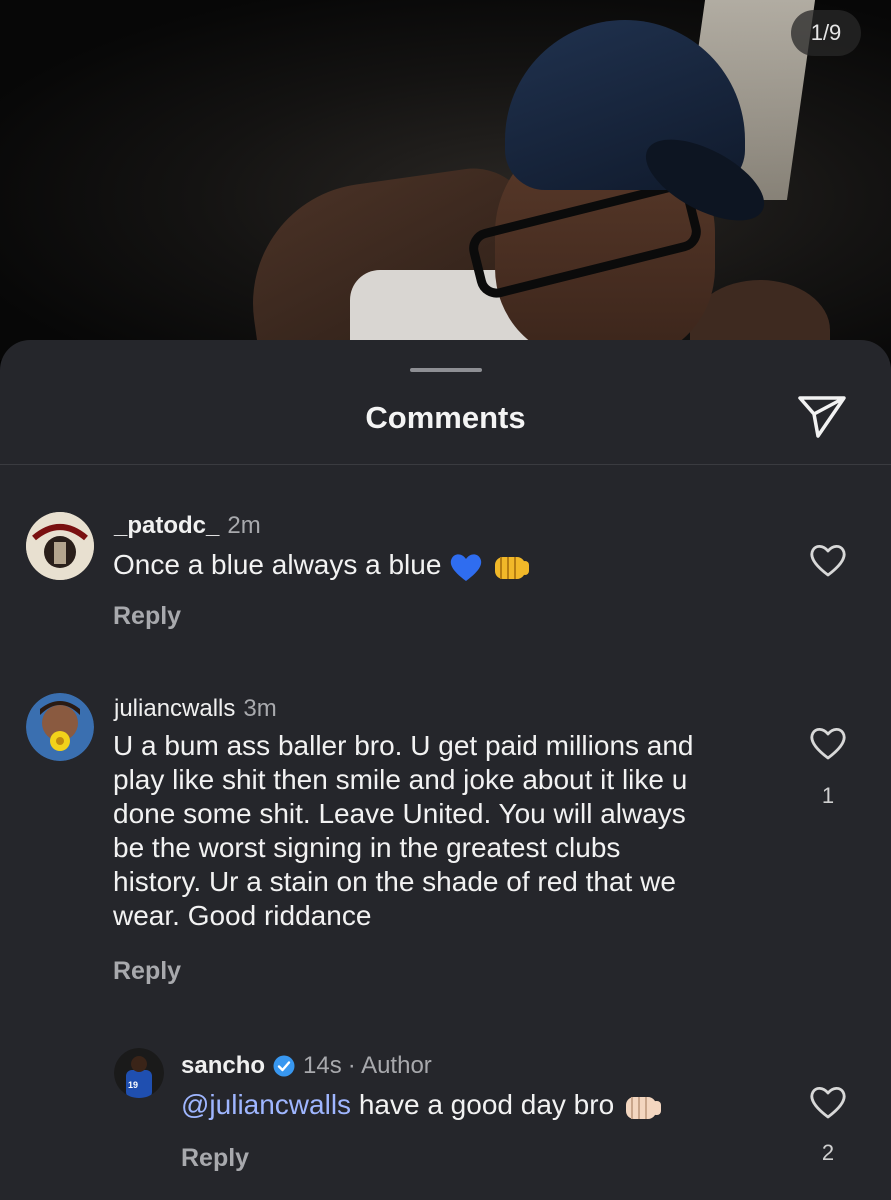 Image resolution: width=891 pixels, height=1200 pixels. I want to click on paper-plane-icon, so click(822, 417).